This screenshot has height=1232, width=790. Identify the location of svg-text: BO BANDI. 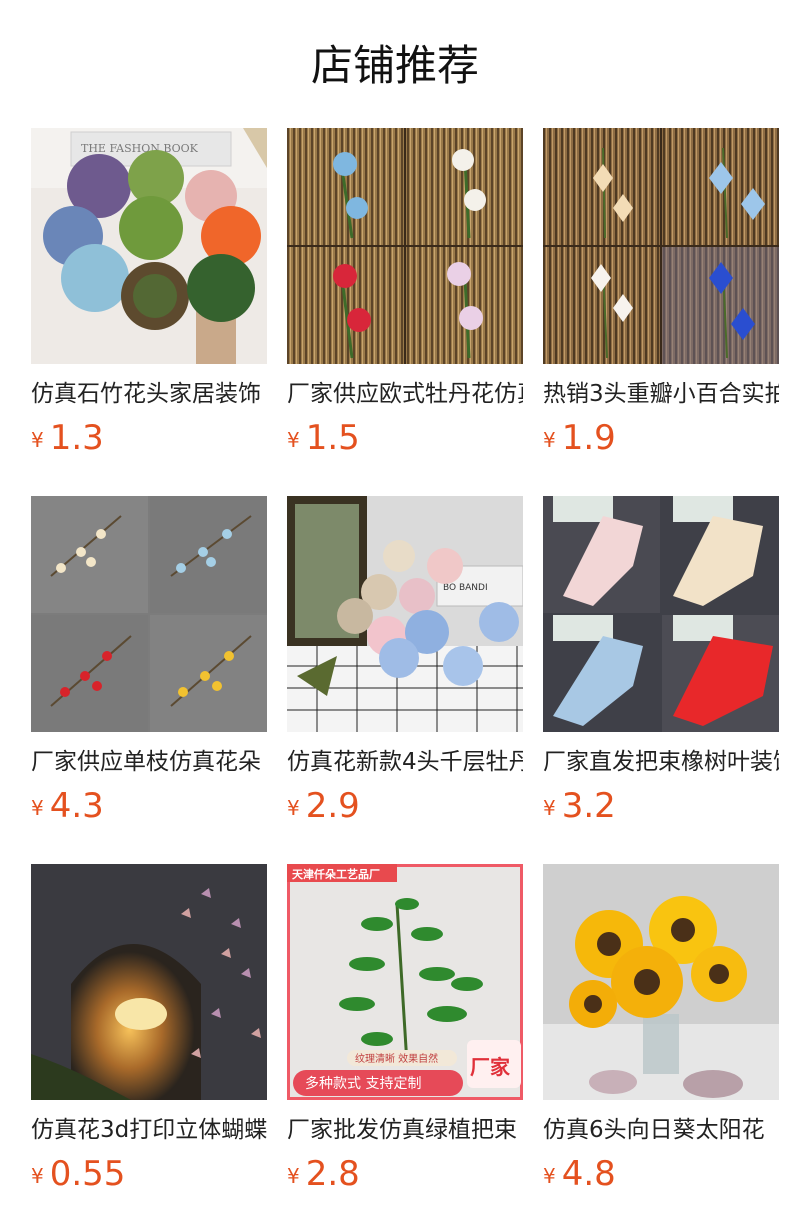
(465, 588).